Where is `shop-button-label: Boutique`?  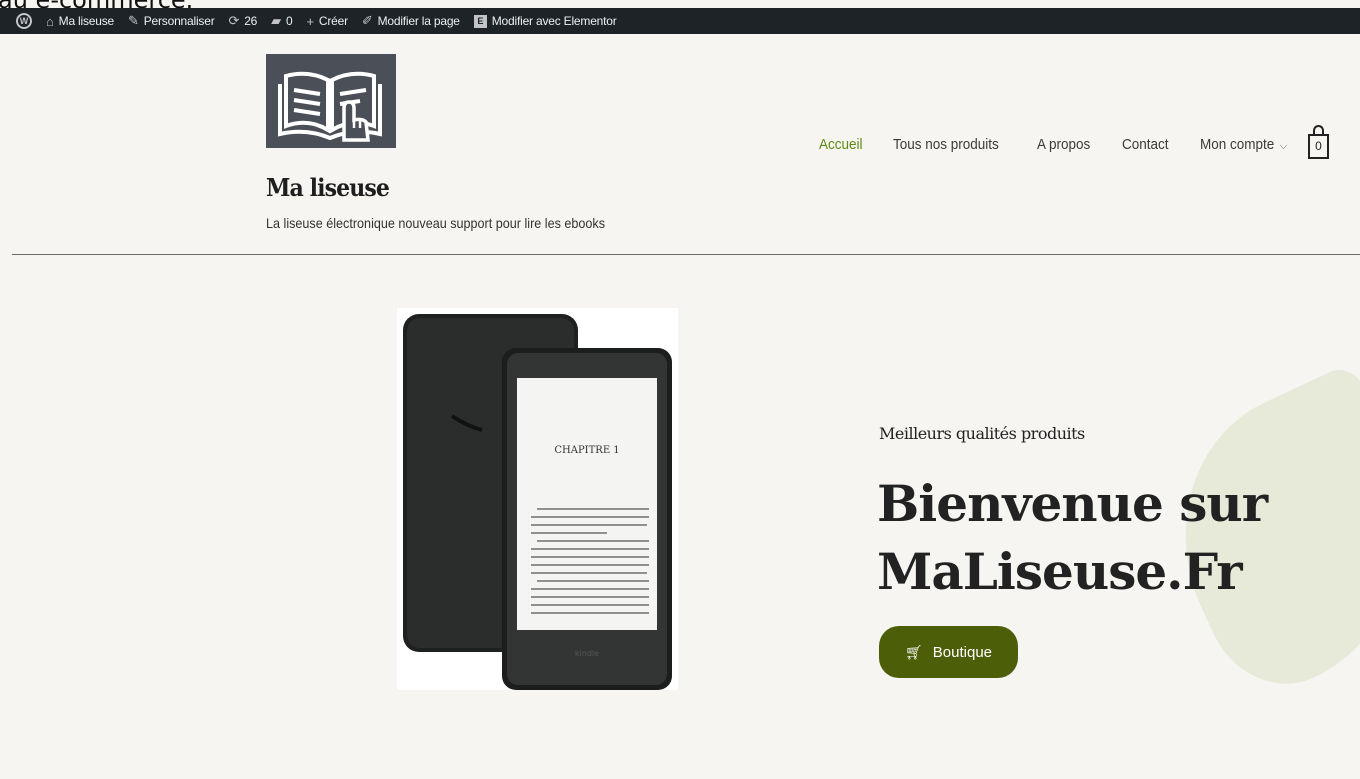
shop-button-label: Boutique is located at coordinates (962, 652).